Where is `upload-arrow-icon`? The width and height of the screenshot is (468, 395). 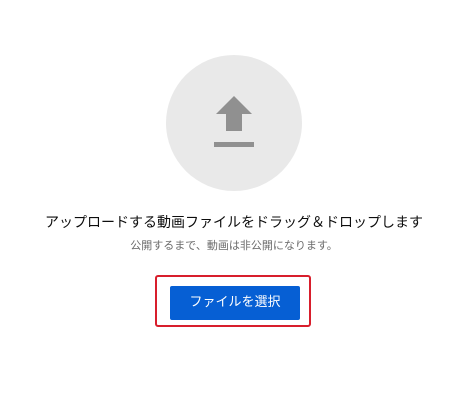
upload-arrow-icon is located at coordinates (234, 121).